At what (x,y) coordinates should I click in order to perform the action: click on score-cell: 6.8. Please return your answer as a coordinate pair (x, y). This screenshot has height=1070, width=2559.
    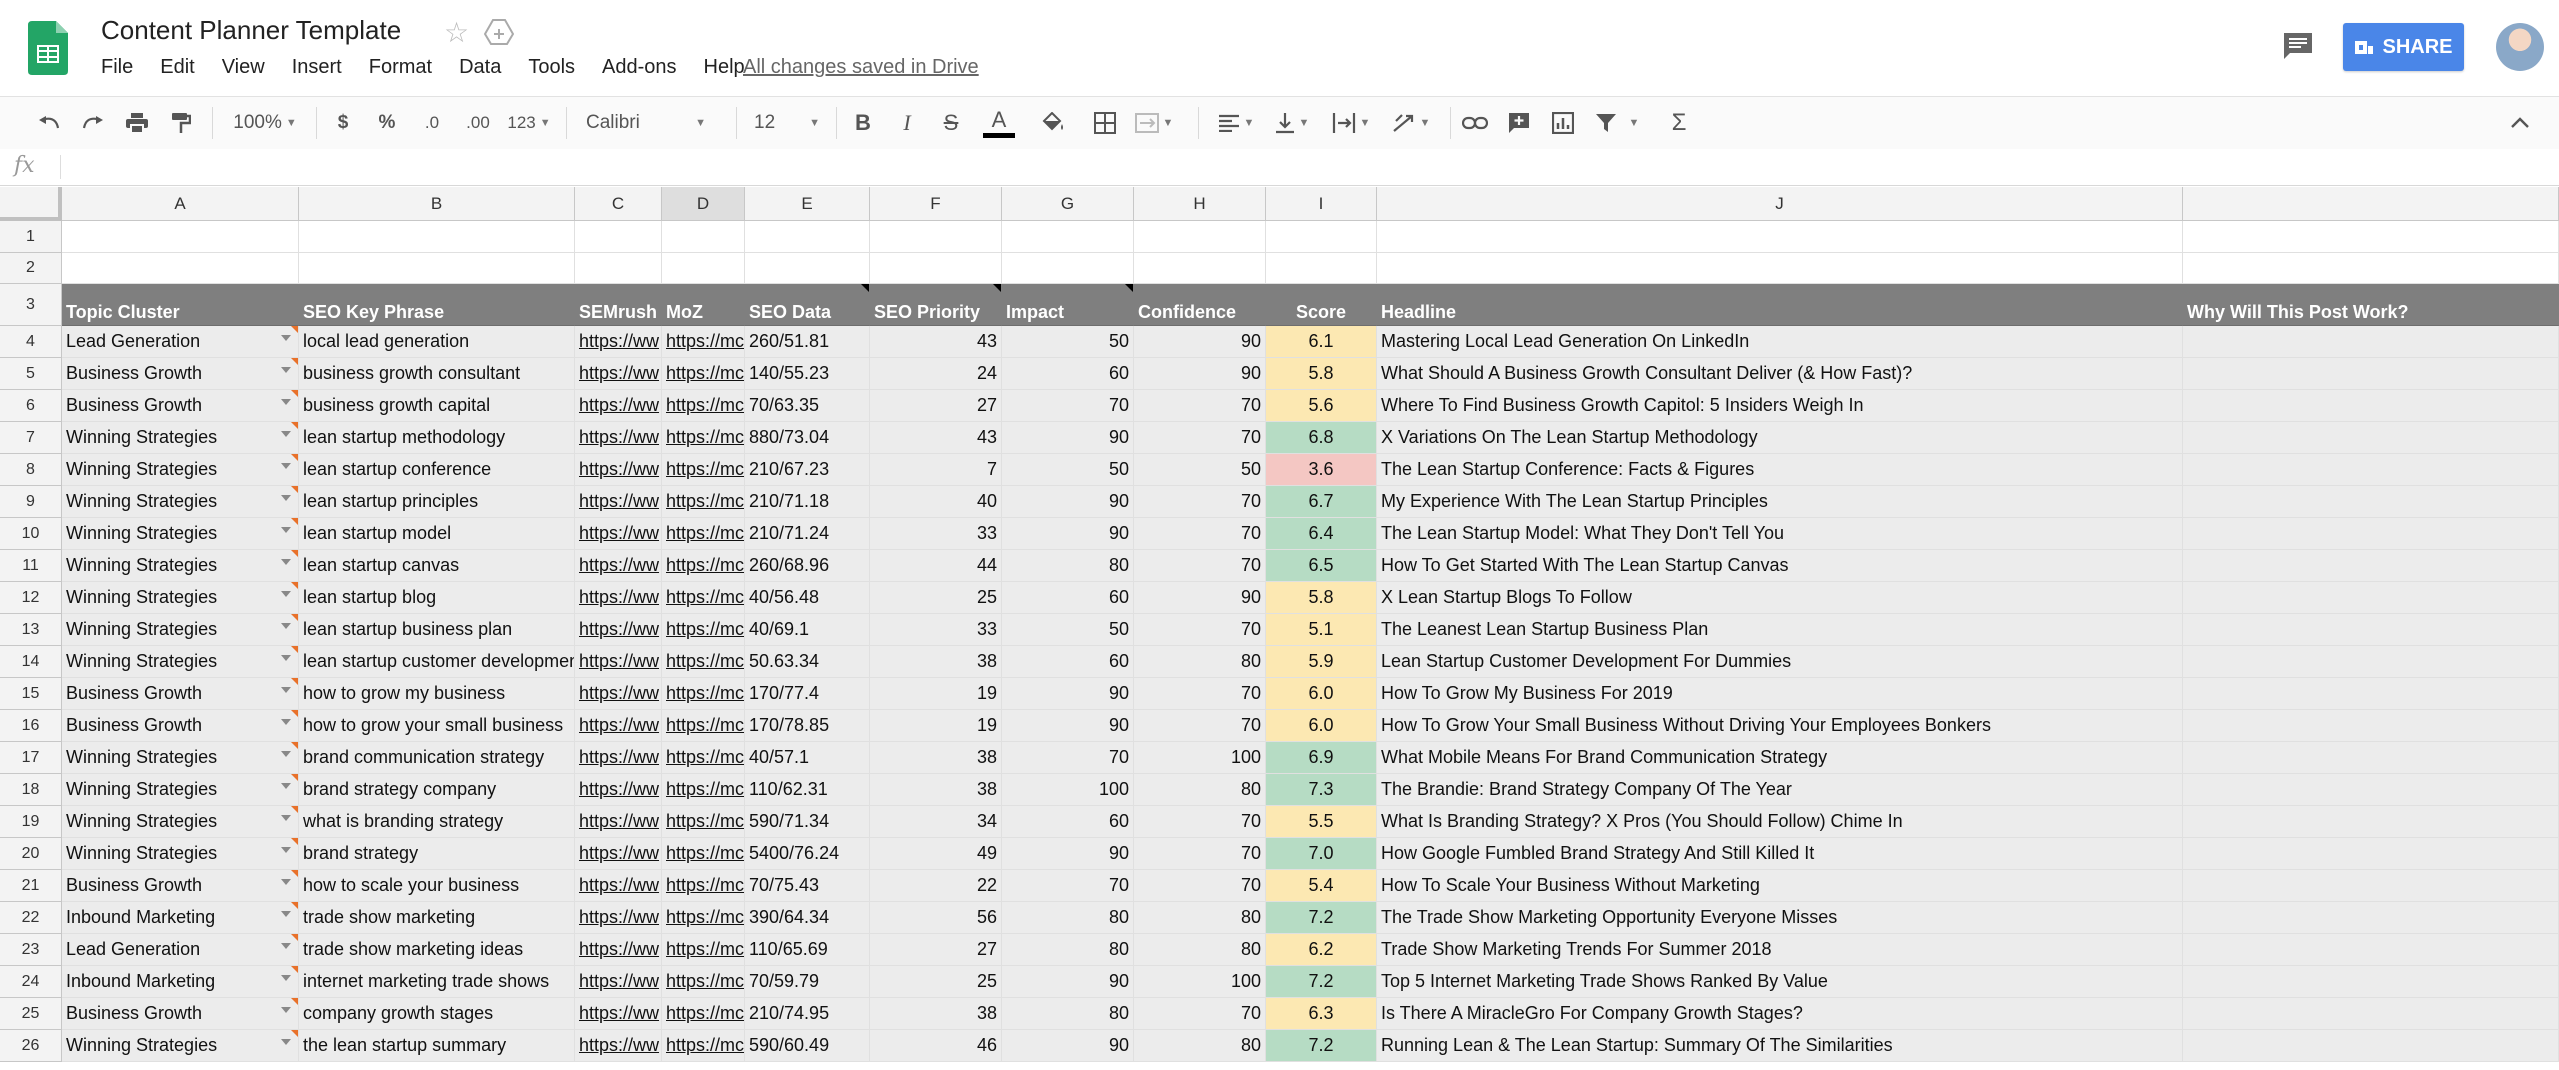
    Looking at the image, I should click on (1321, 438).